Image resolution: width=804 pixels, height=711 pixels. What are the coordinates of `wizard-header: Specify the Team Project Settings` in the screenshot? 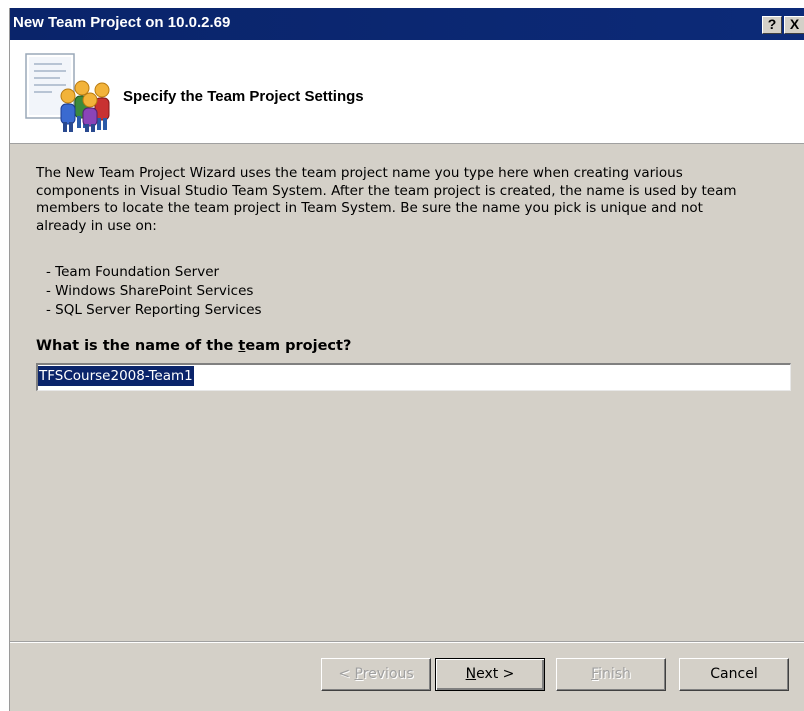 It's located at (407, 92).